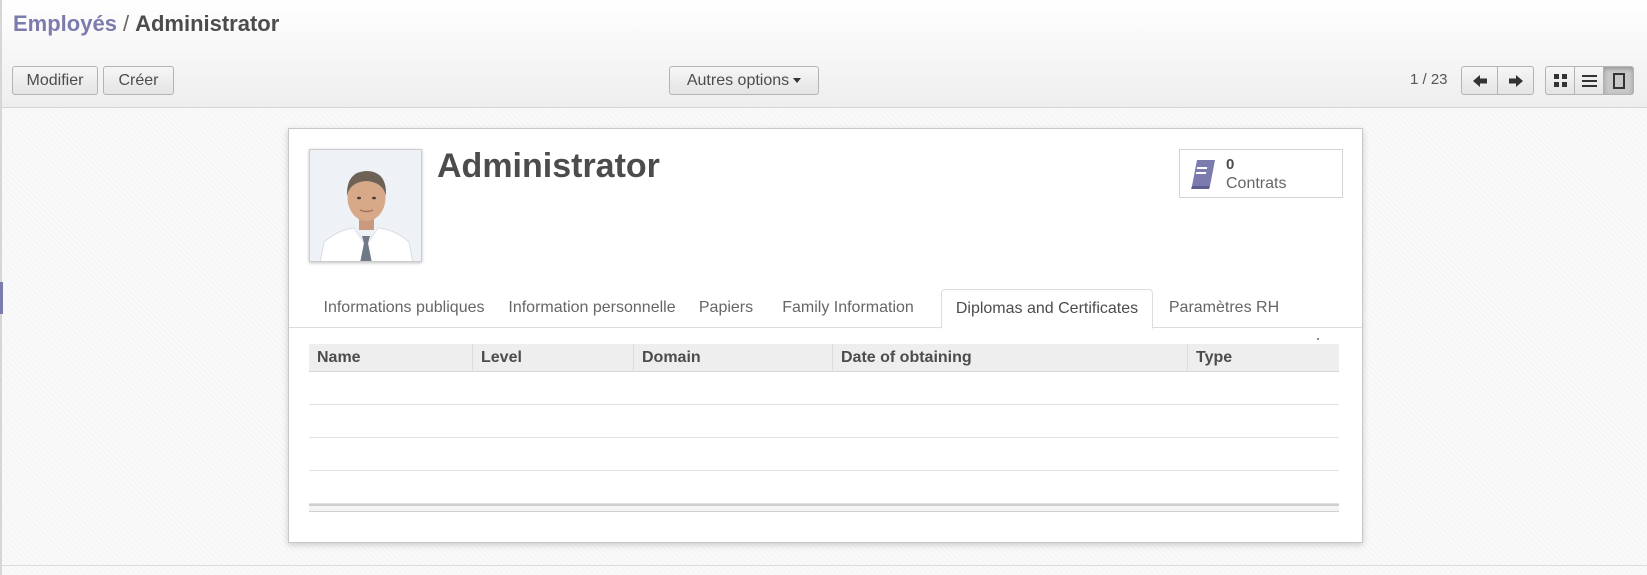  I want to click on left-edge-marker, so click(1, 298).